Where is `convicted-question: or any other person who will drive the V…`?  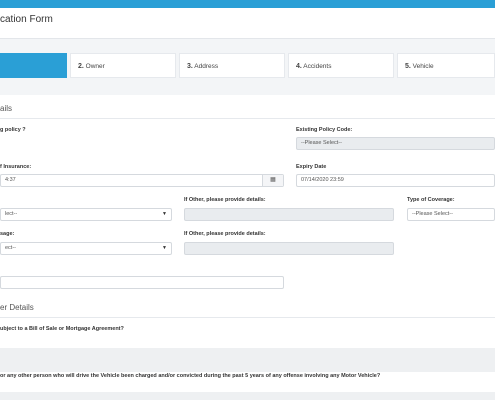 convicted-question: or any other person who will drive the V… is located at coordinates (190, 376).